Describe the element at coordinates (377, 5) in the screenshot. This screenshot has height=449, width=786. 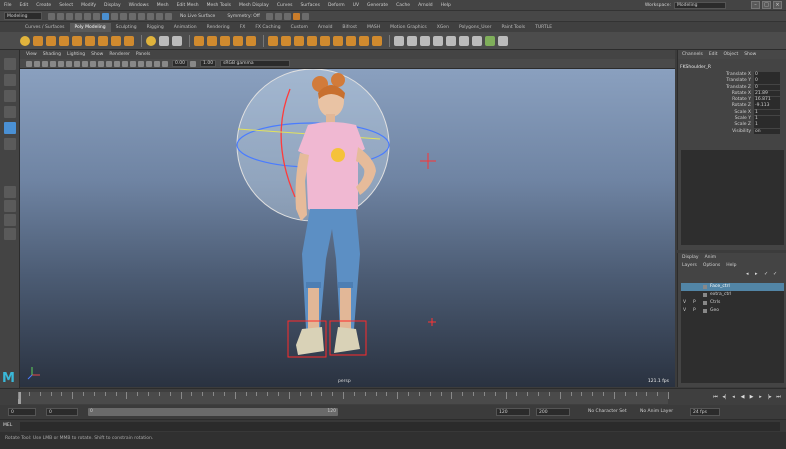
I see `menu-generate: Generate` at that location.